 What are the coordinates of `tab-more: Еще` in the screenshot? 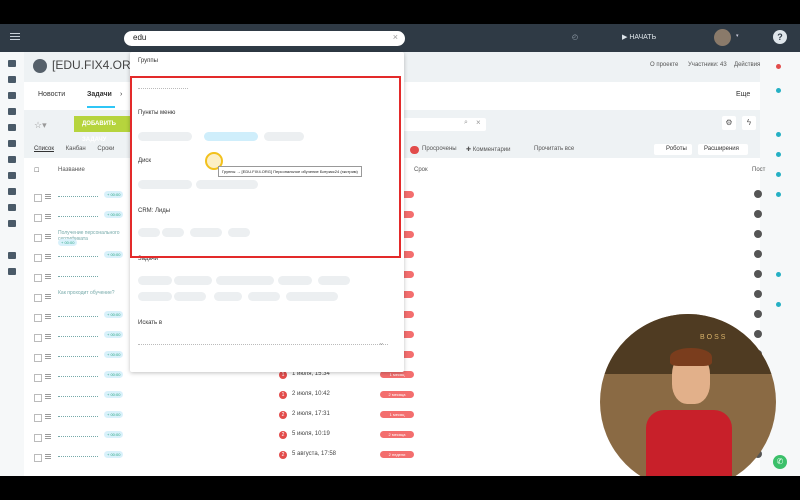 It's located at (743, 94).